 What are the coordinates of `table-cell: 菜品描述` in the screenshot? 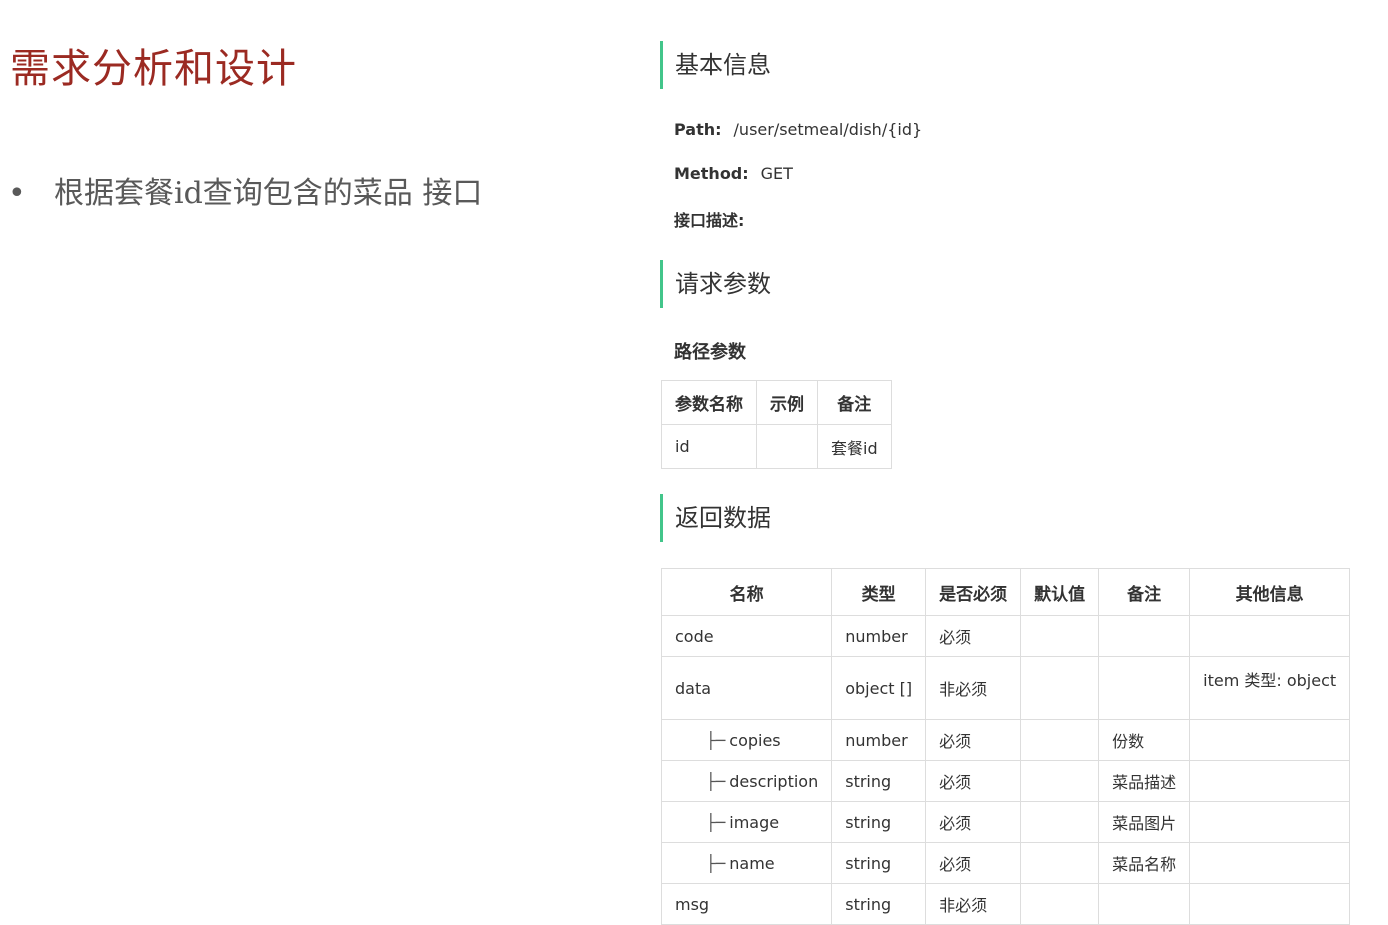 It's located at (1144, 781).